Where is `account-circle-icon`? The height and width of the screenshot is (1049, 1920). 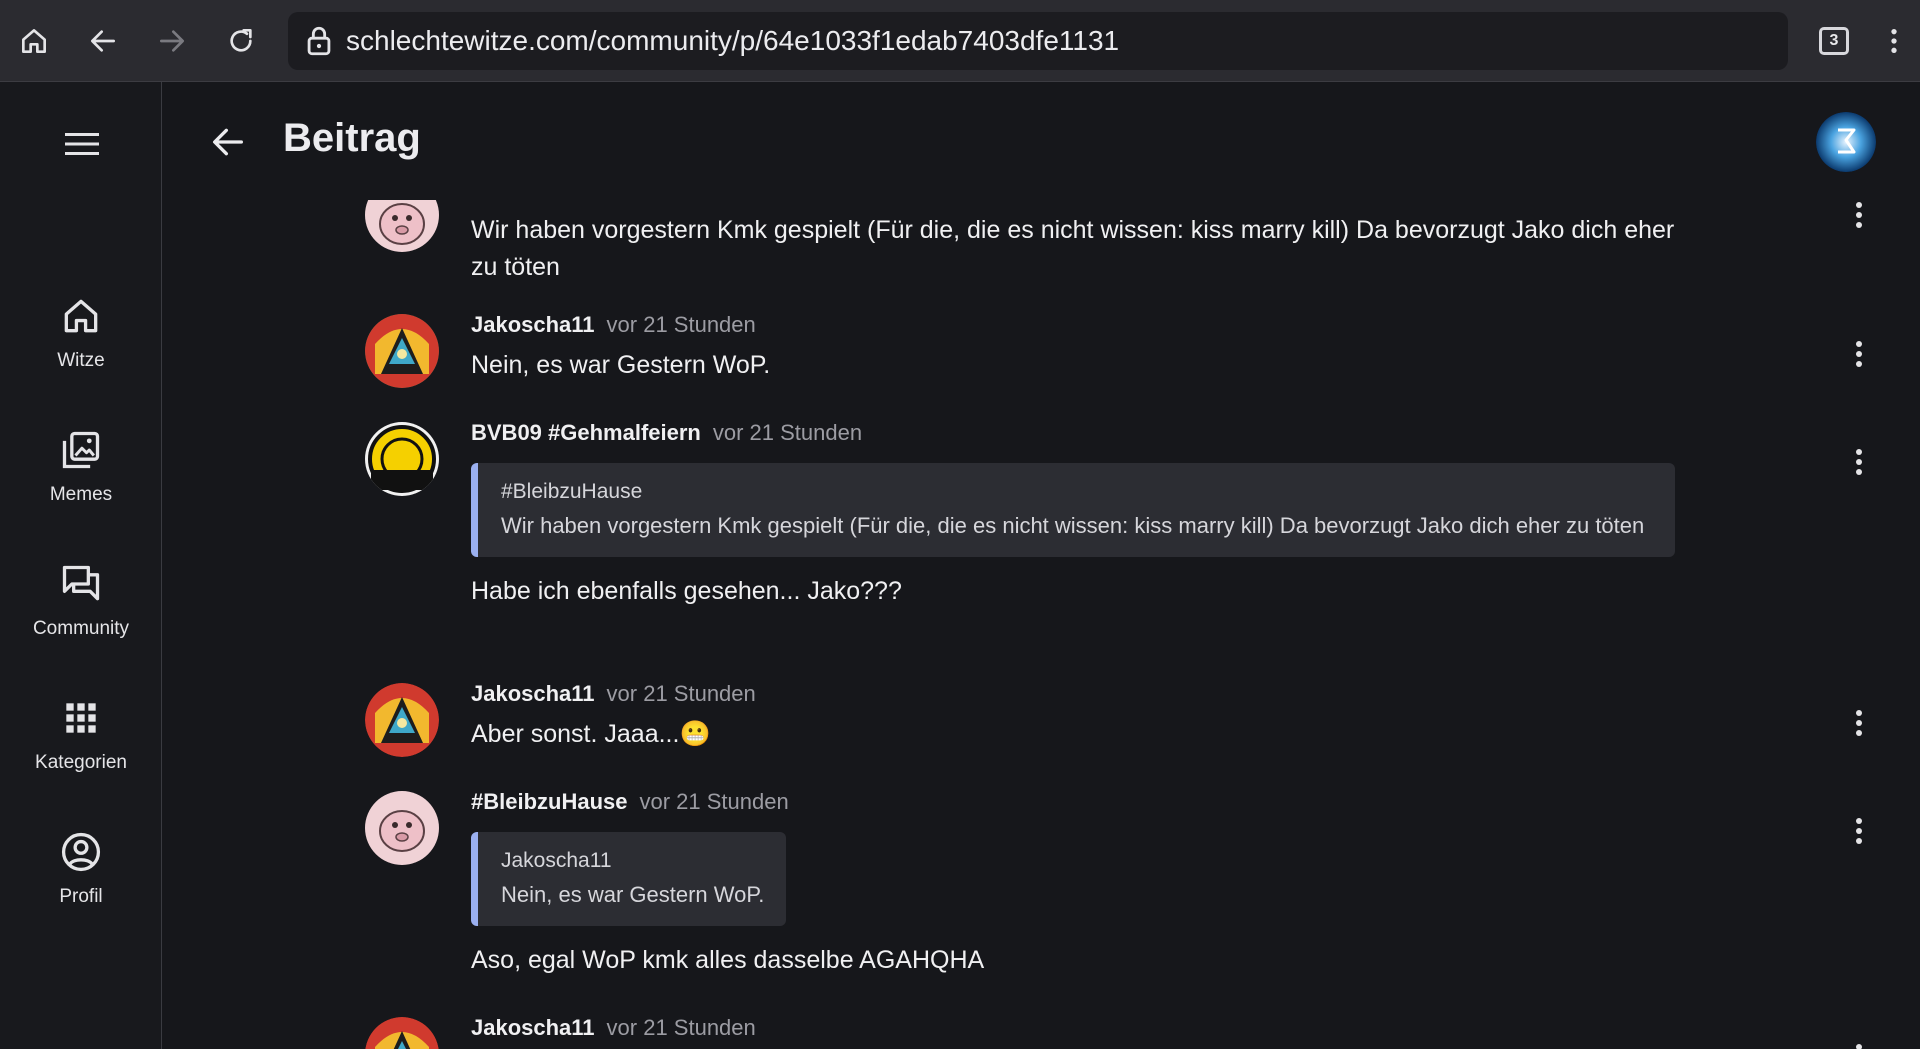
account-circle-icon is located at coordinates (81, 852).